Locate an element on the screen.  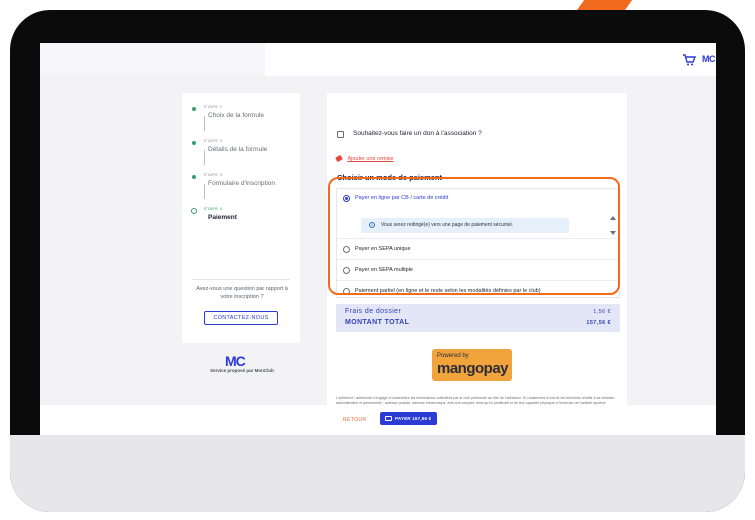
step-name: Choix de la formule is located at coordinates (236, 115).